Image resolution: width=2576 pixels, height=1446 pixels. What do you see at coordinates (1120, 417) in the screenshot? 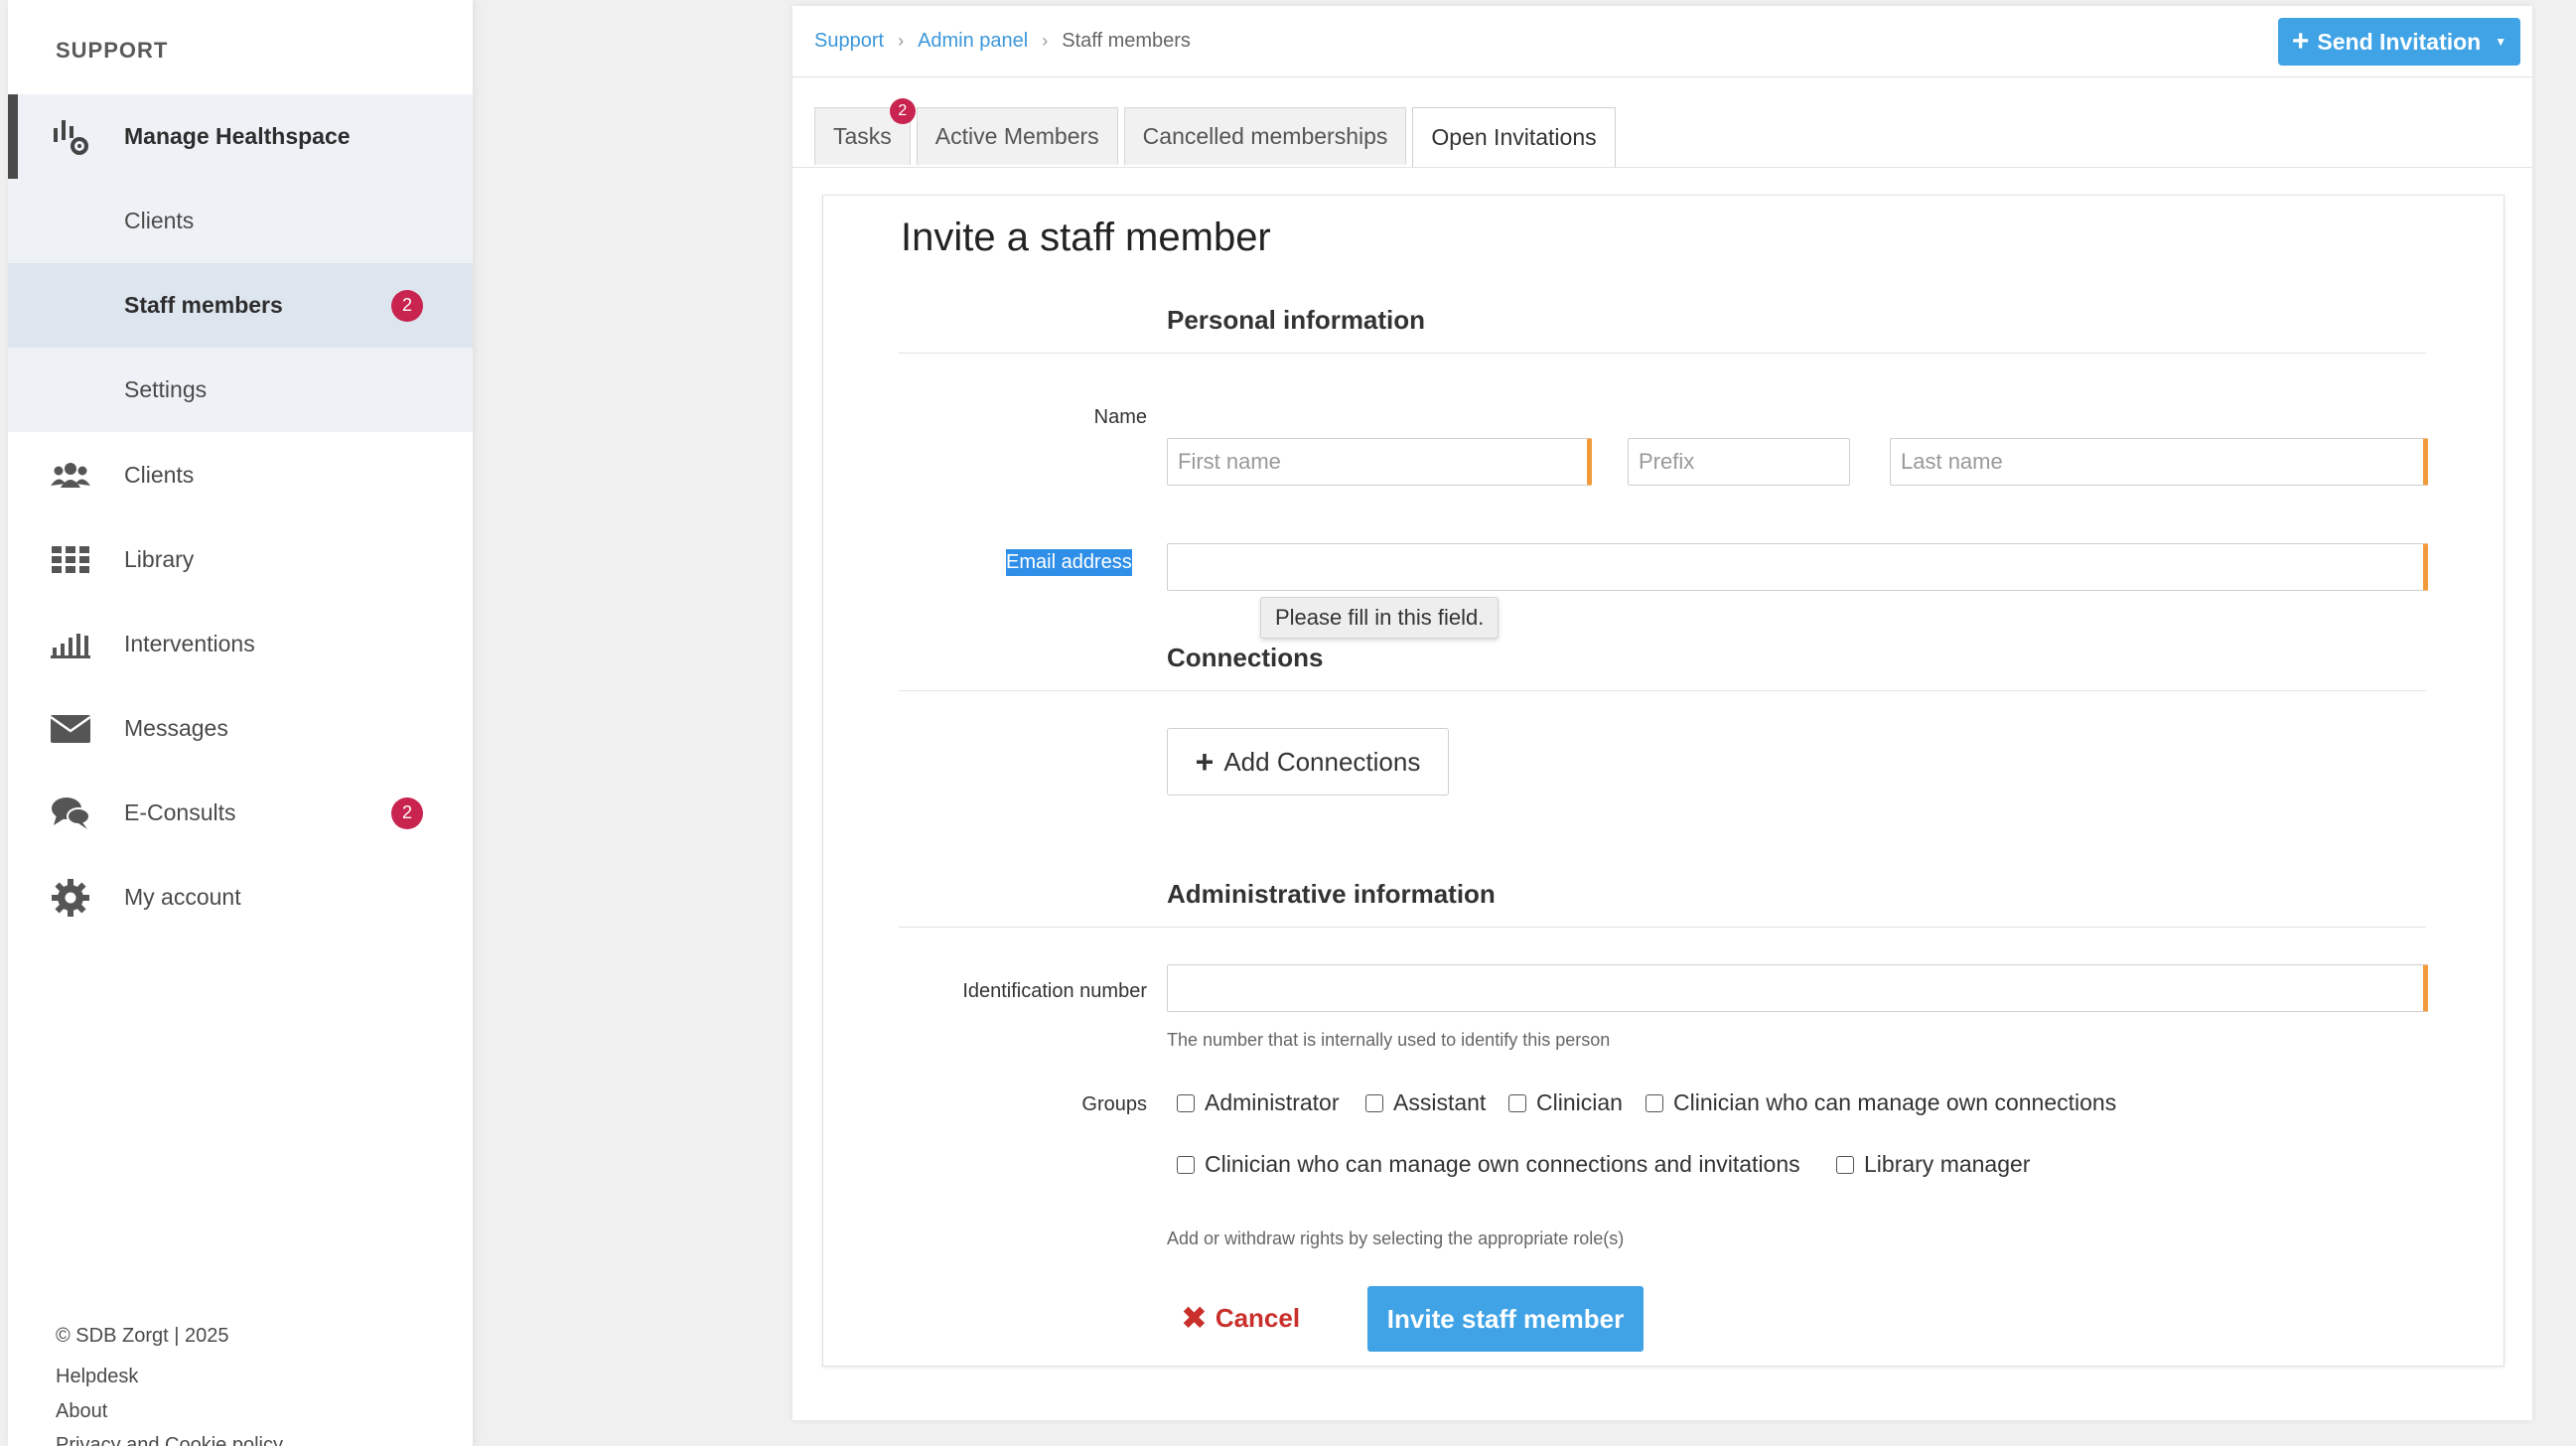
I see `name-label: Name` at bounding box center [1120, 417].